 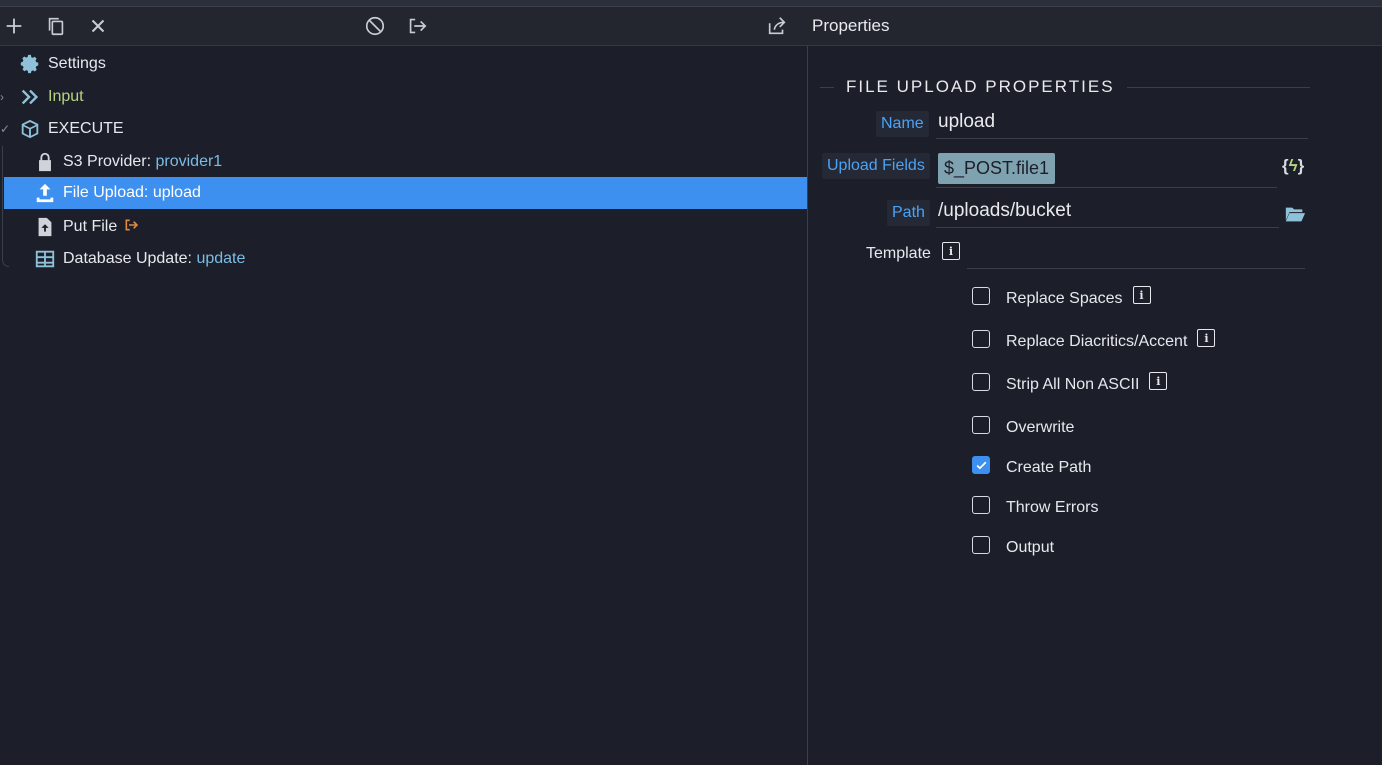 What do you see at coordinates (3, 97) in the screenshot?
I see `input-collapse-arrow: ›` at bounding box center [3, 97].